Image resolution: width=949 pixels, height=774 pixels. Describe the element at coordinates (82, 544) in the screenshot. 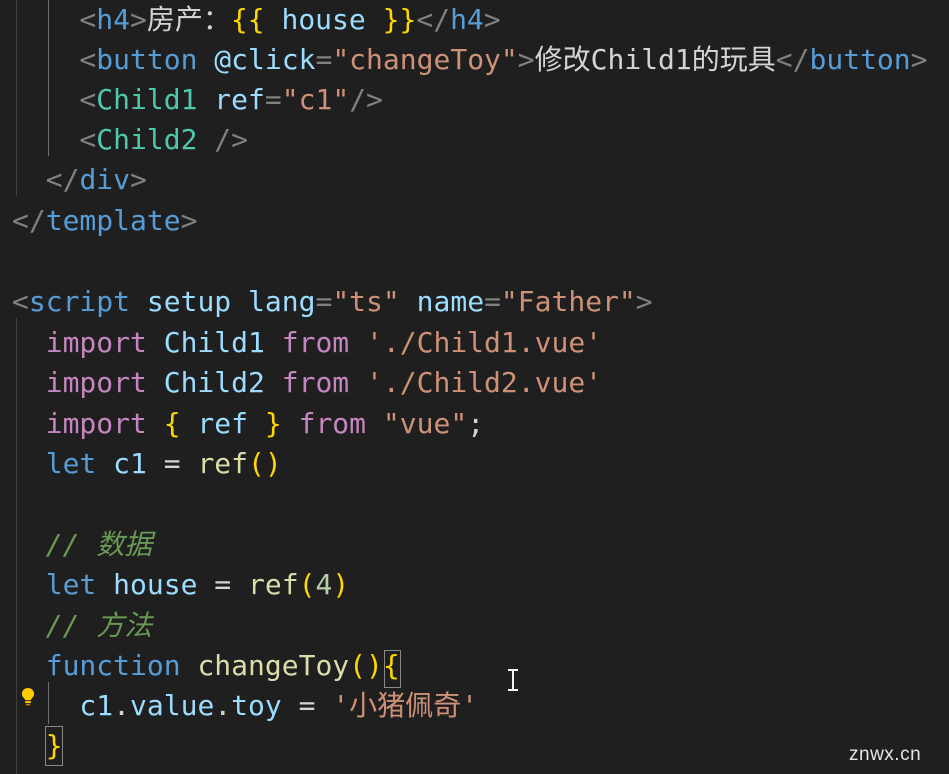

I see `code-token: // 数据` at that location.